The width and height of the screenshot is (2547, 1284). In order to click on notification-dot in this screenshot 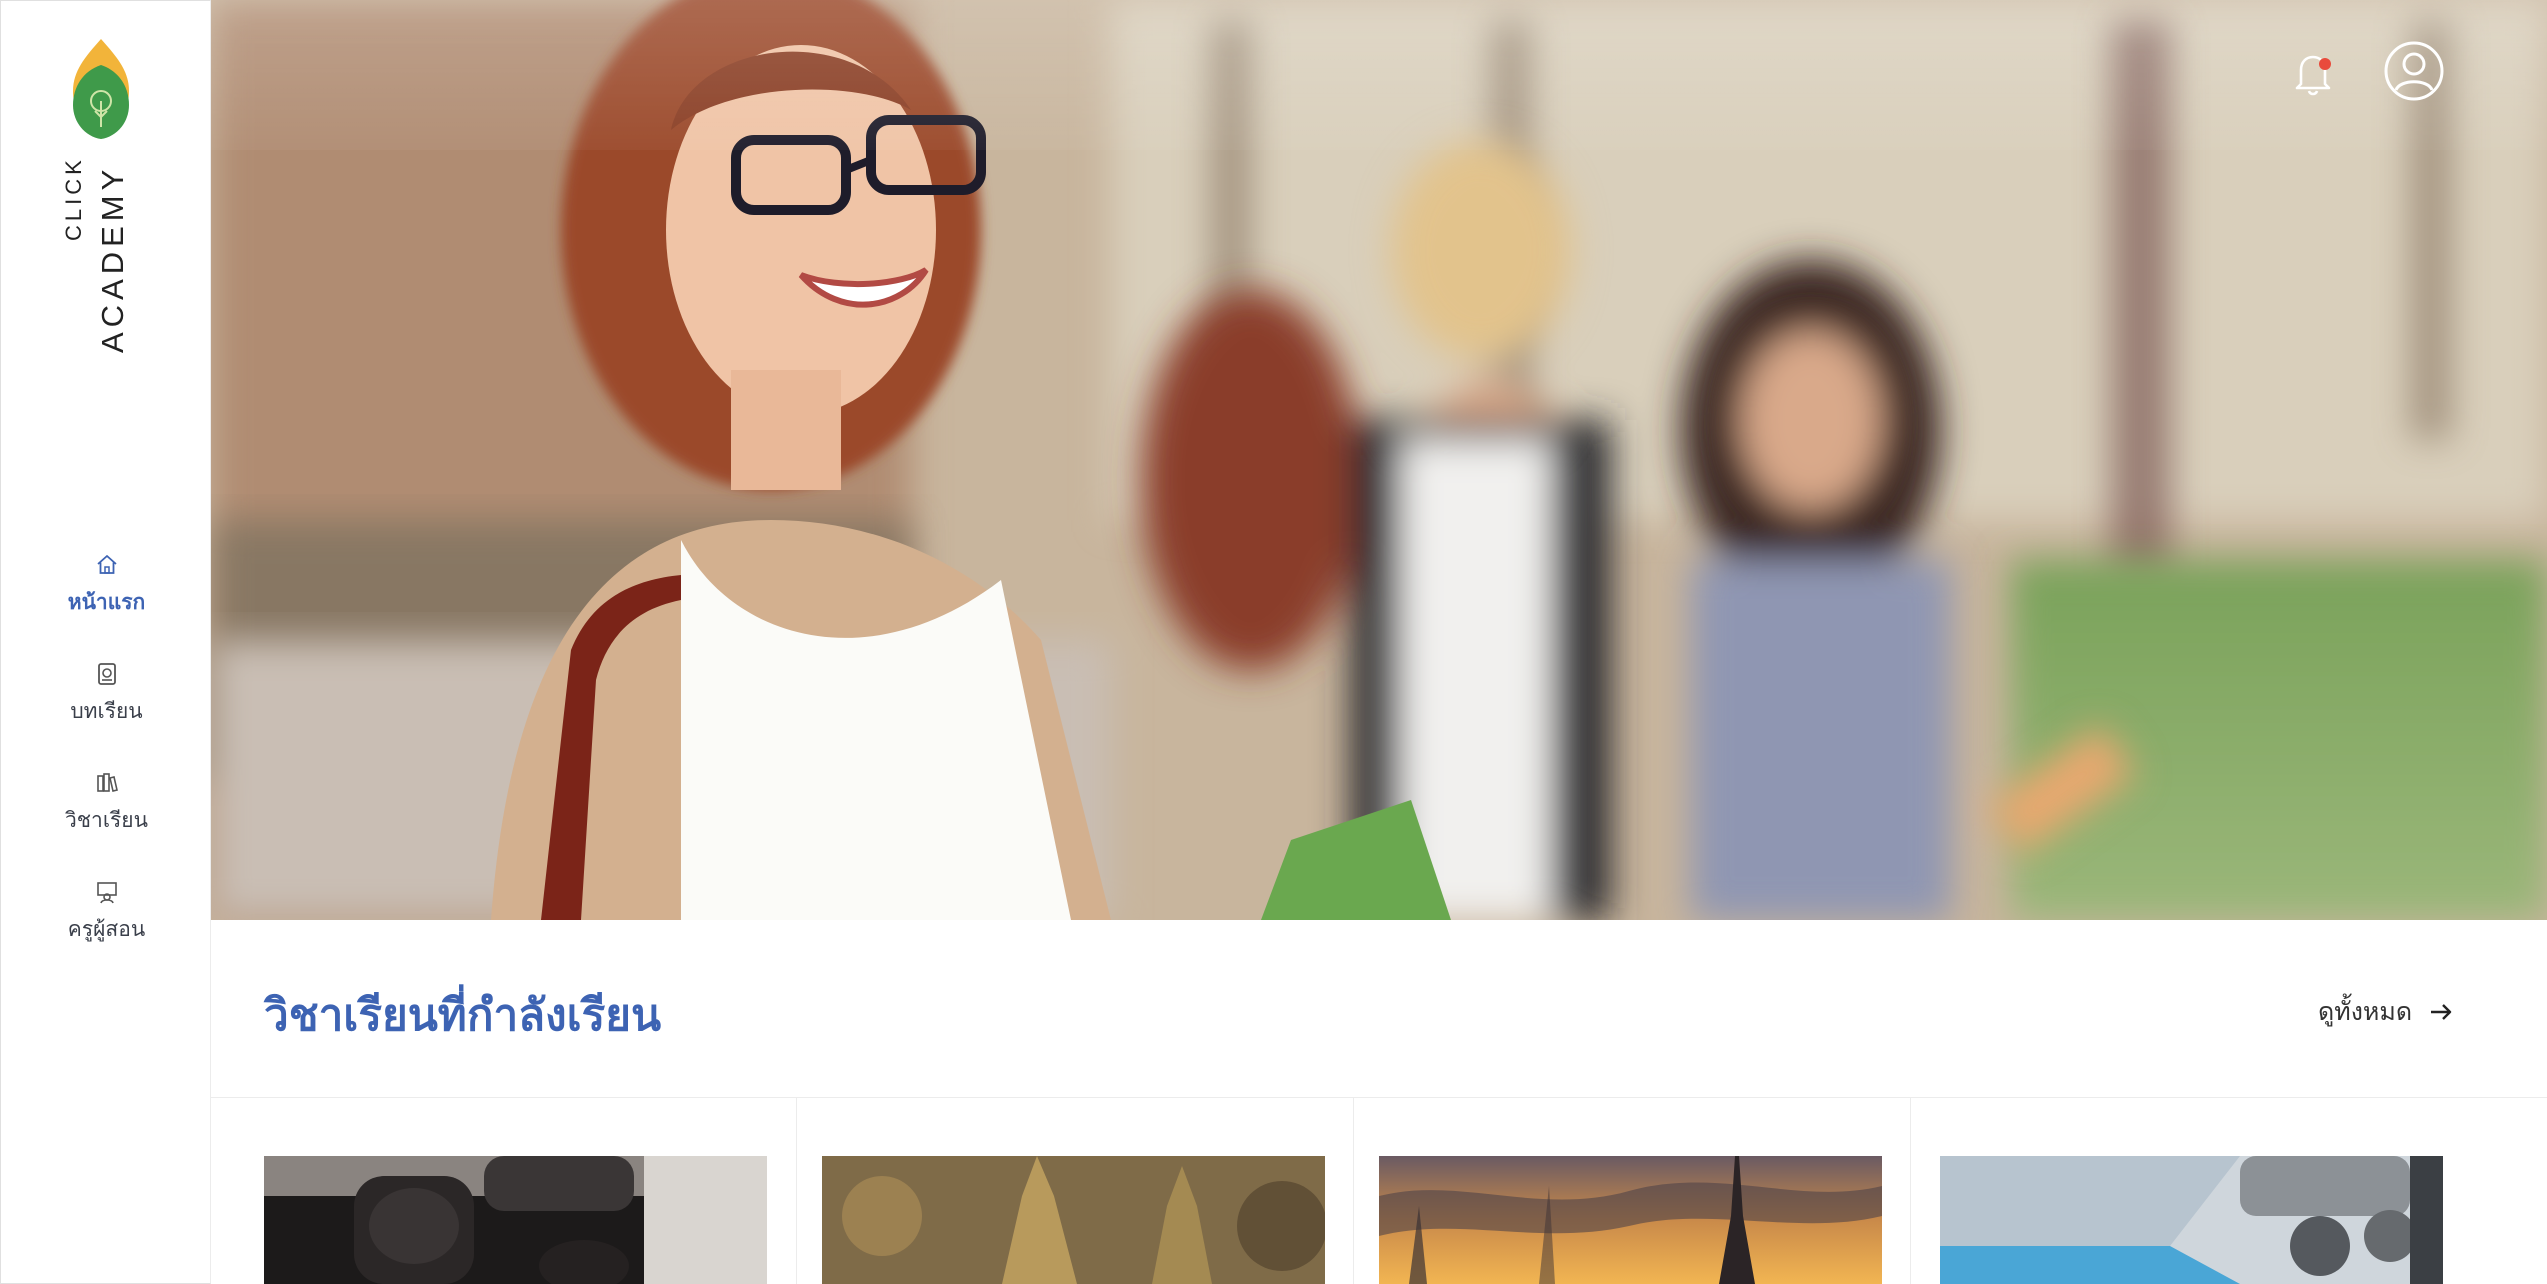, I will do `click(2325, 64)`.